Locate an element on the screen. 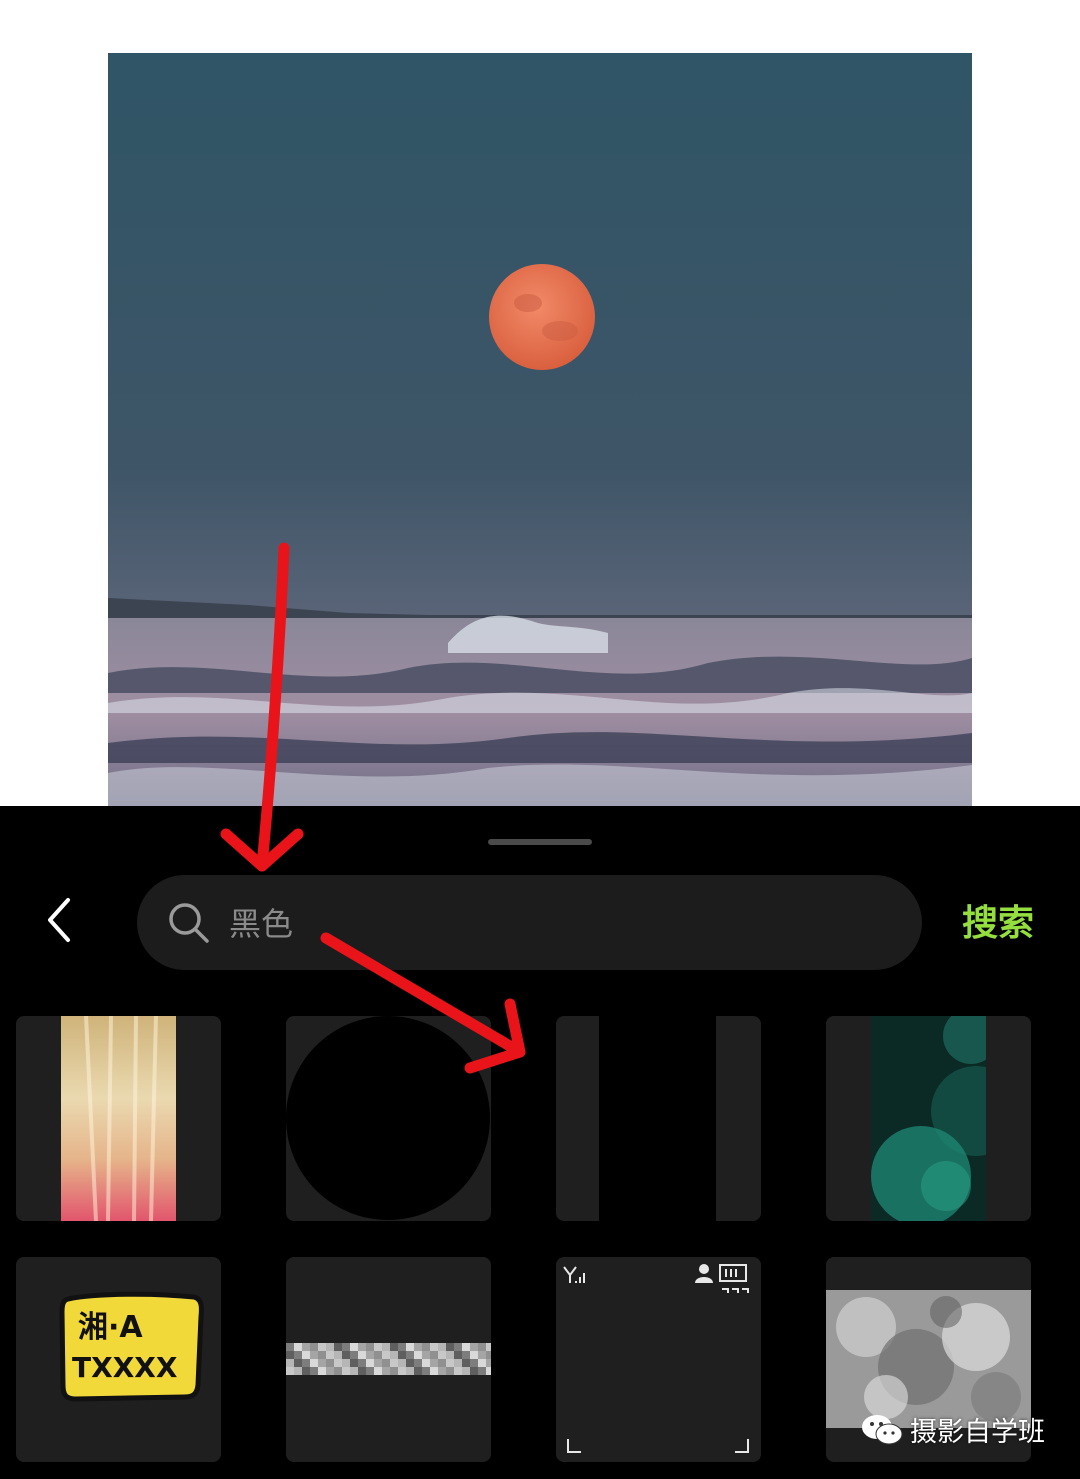 This screenshot has height=1479, width=1080. golden-gradient-thumbnail is located at coordinates (118, 1118).